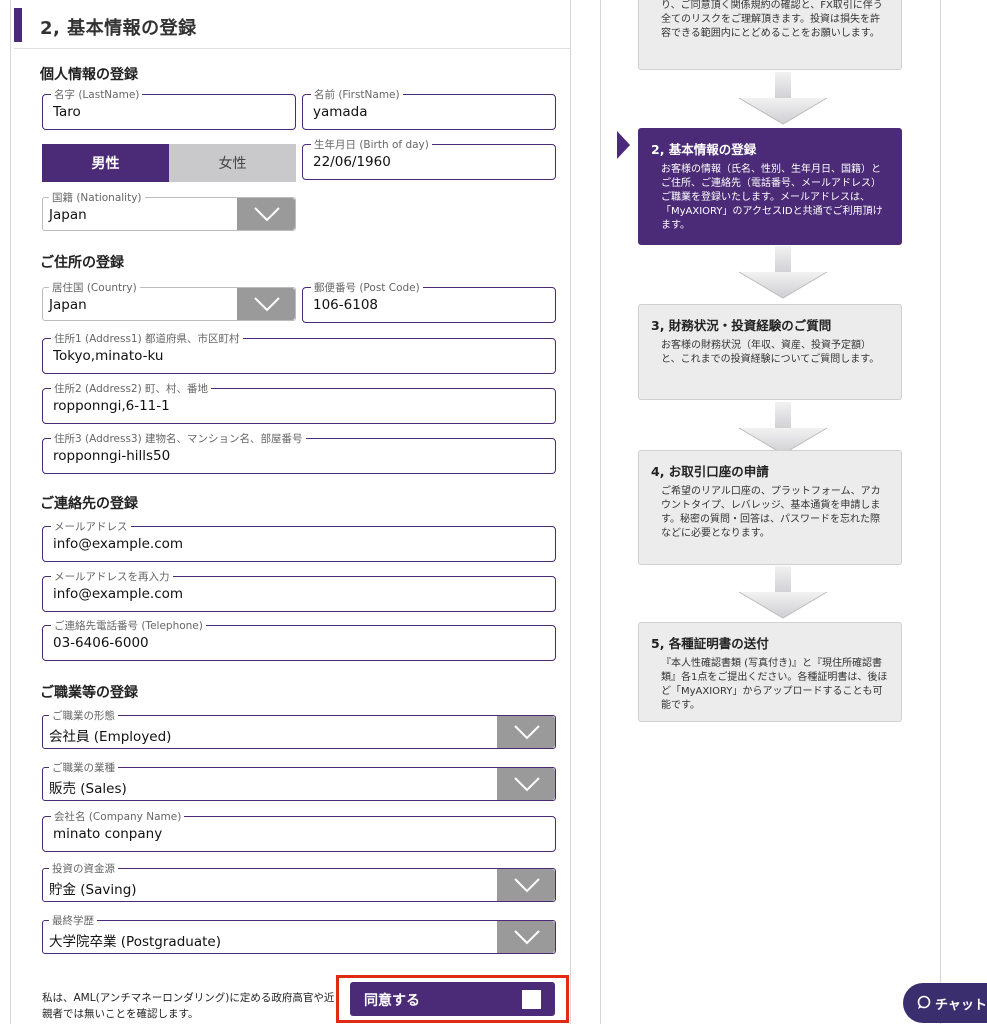  Describe the element at coordinates (118, 594) in the screenshot. I see `email-confirm-value: info@example.com` at that location.